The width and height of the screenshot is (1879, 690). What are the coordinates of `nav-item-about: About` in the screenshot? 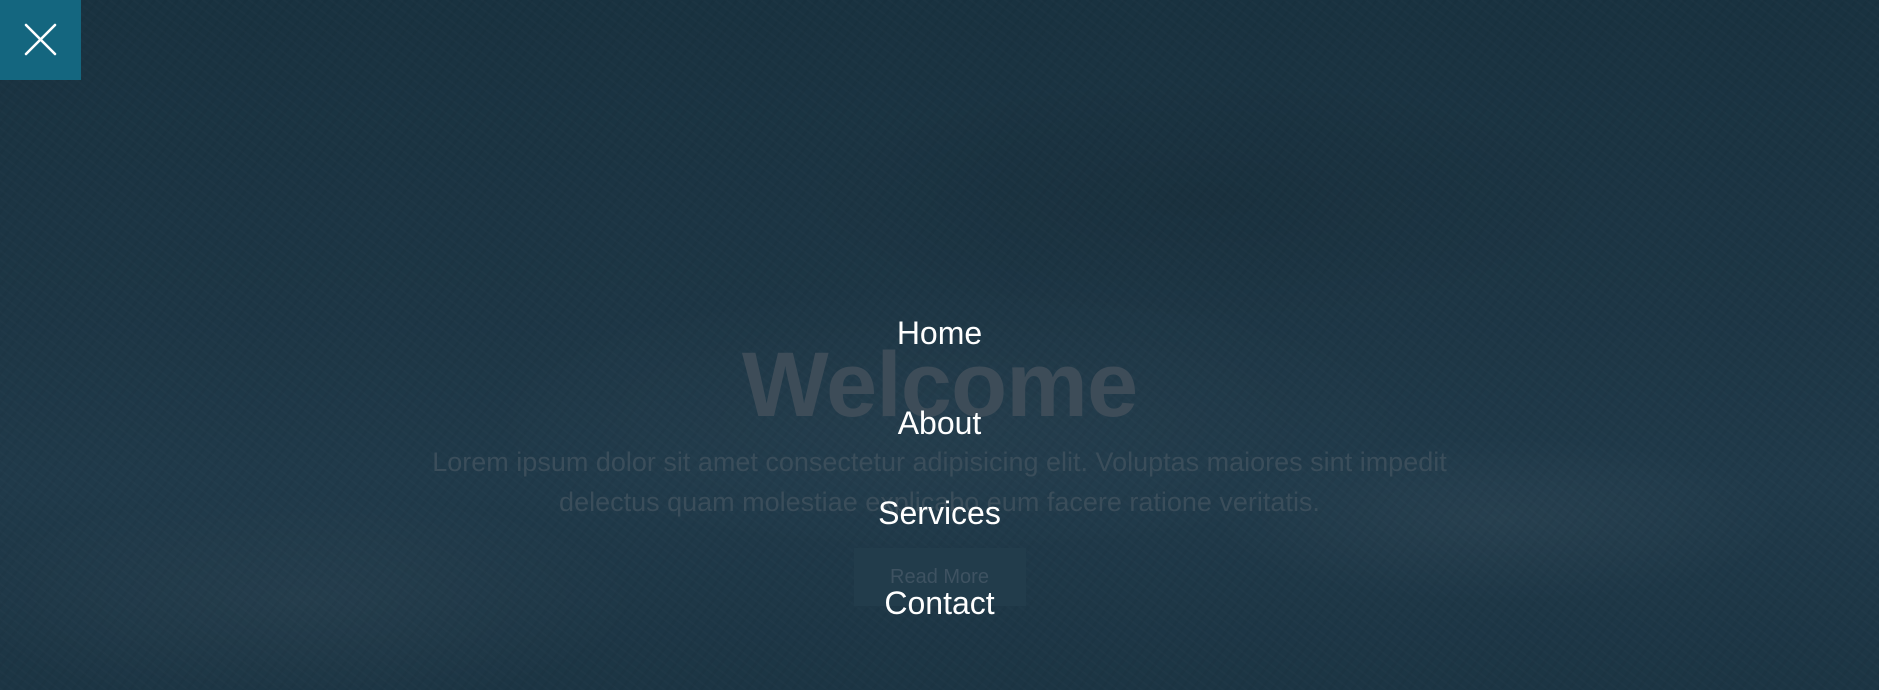 It's located at (939, 443).